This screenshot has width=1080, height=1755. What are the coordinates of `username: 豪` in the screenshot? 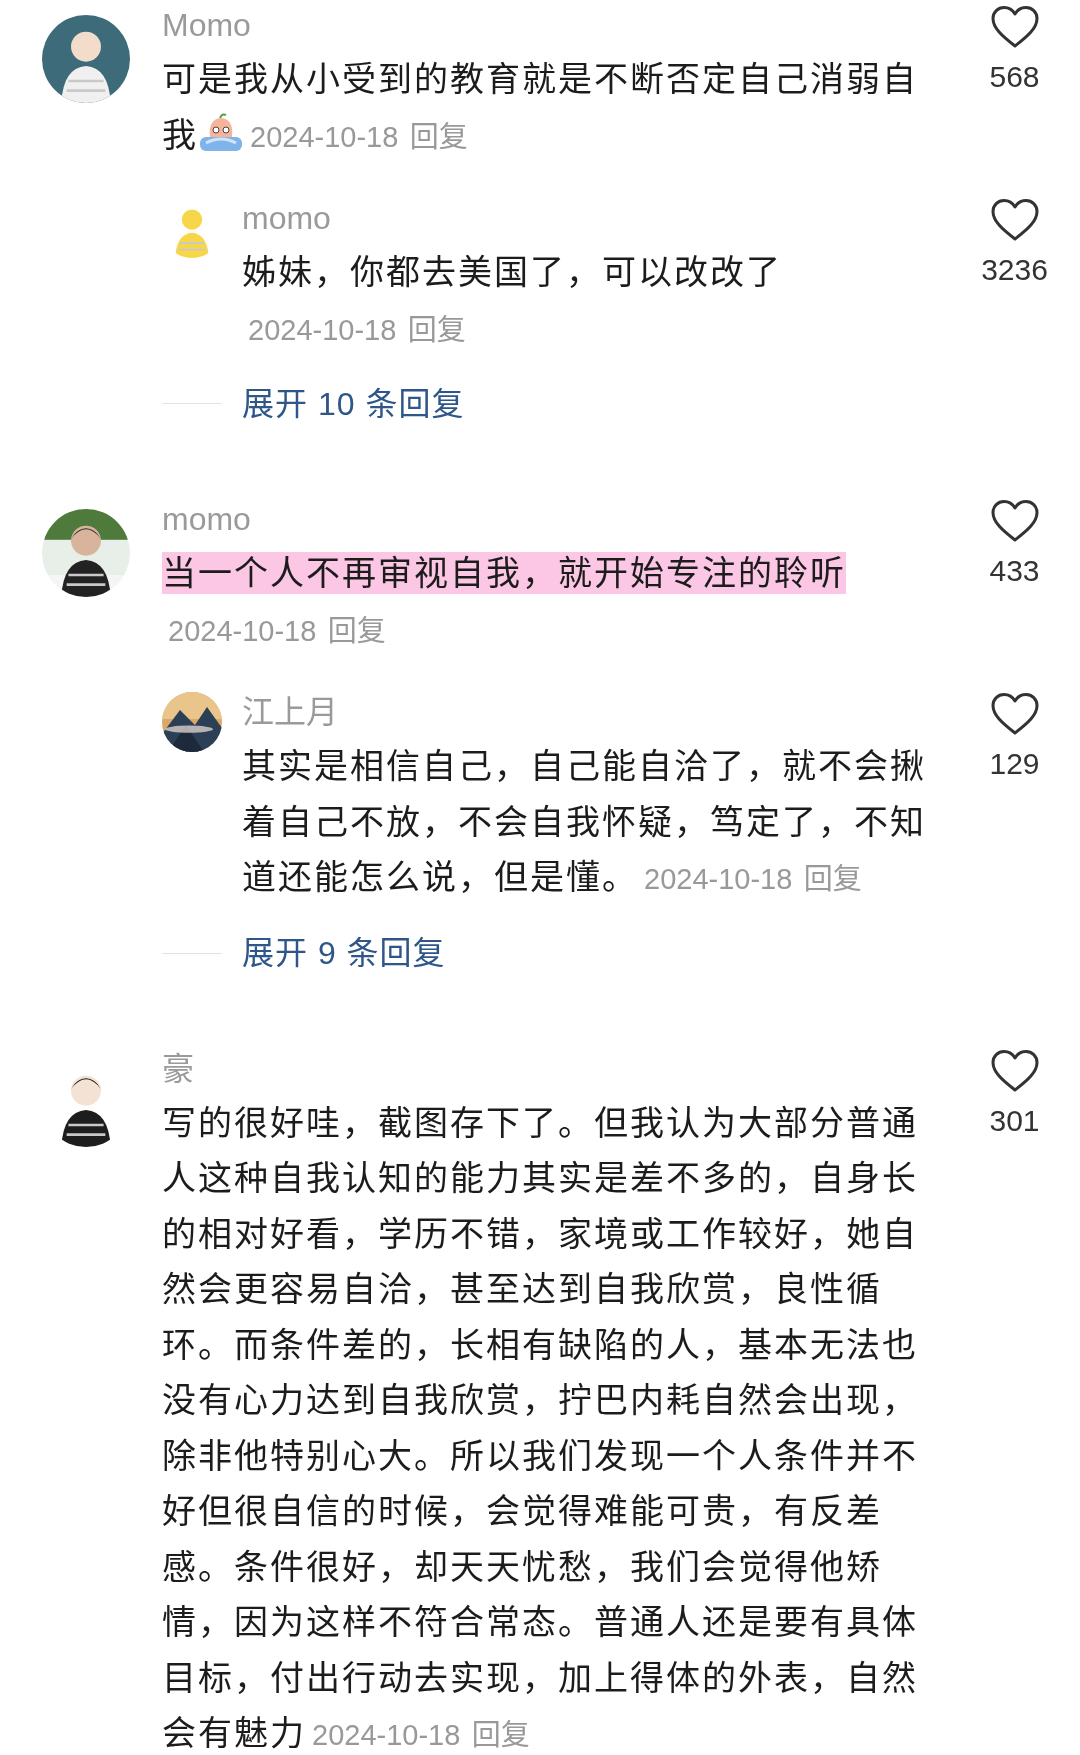 It's located at (178, 1068).